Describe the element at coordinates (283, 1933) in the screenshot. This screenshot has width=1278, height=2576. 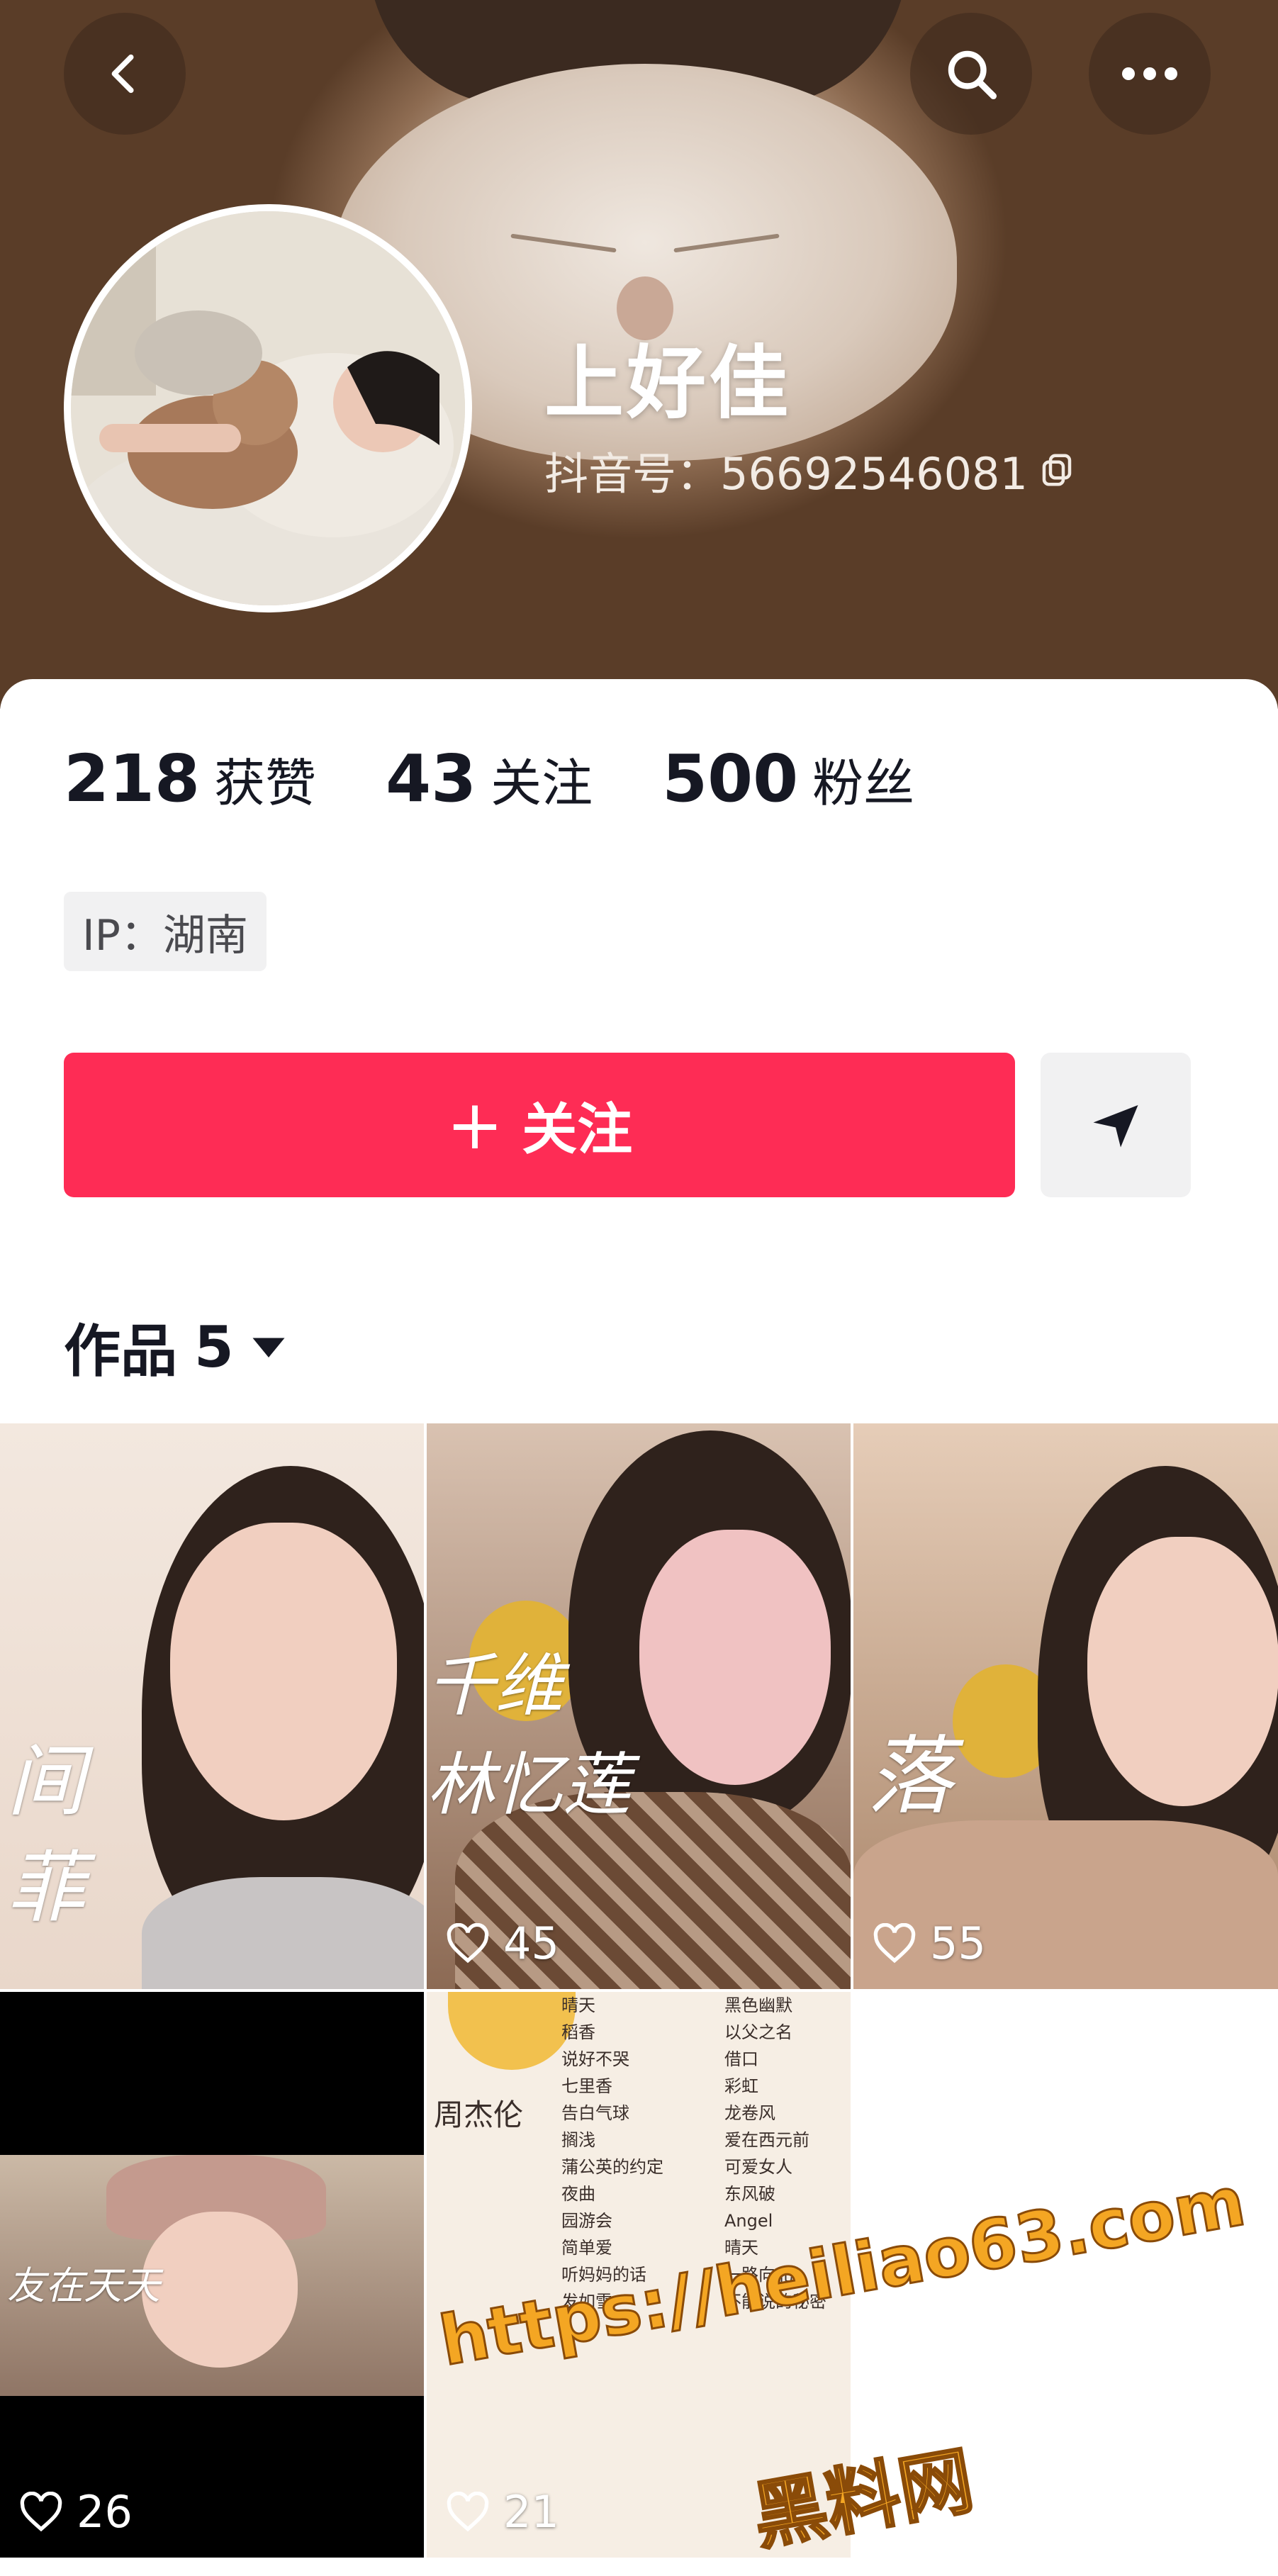
I see `thumb-shirt` at that location.